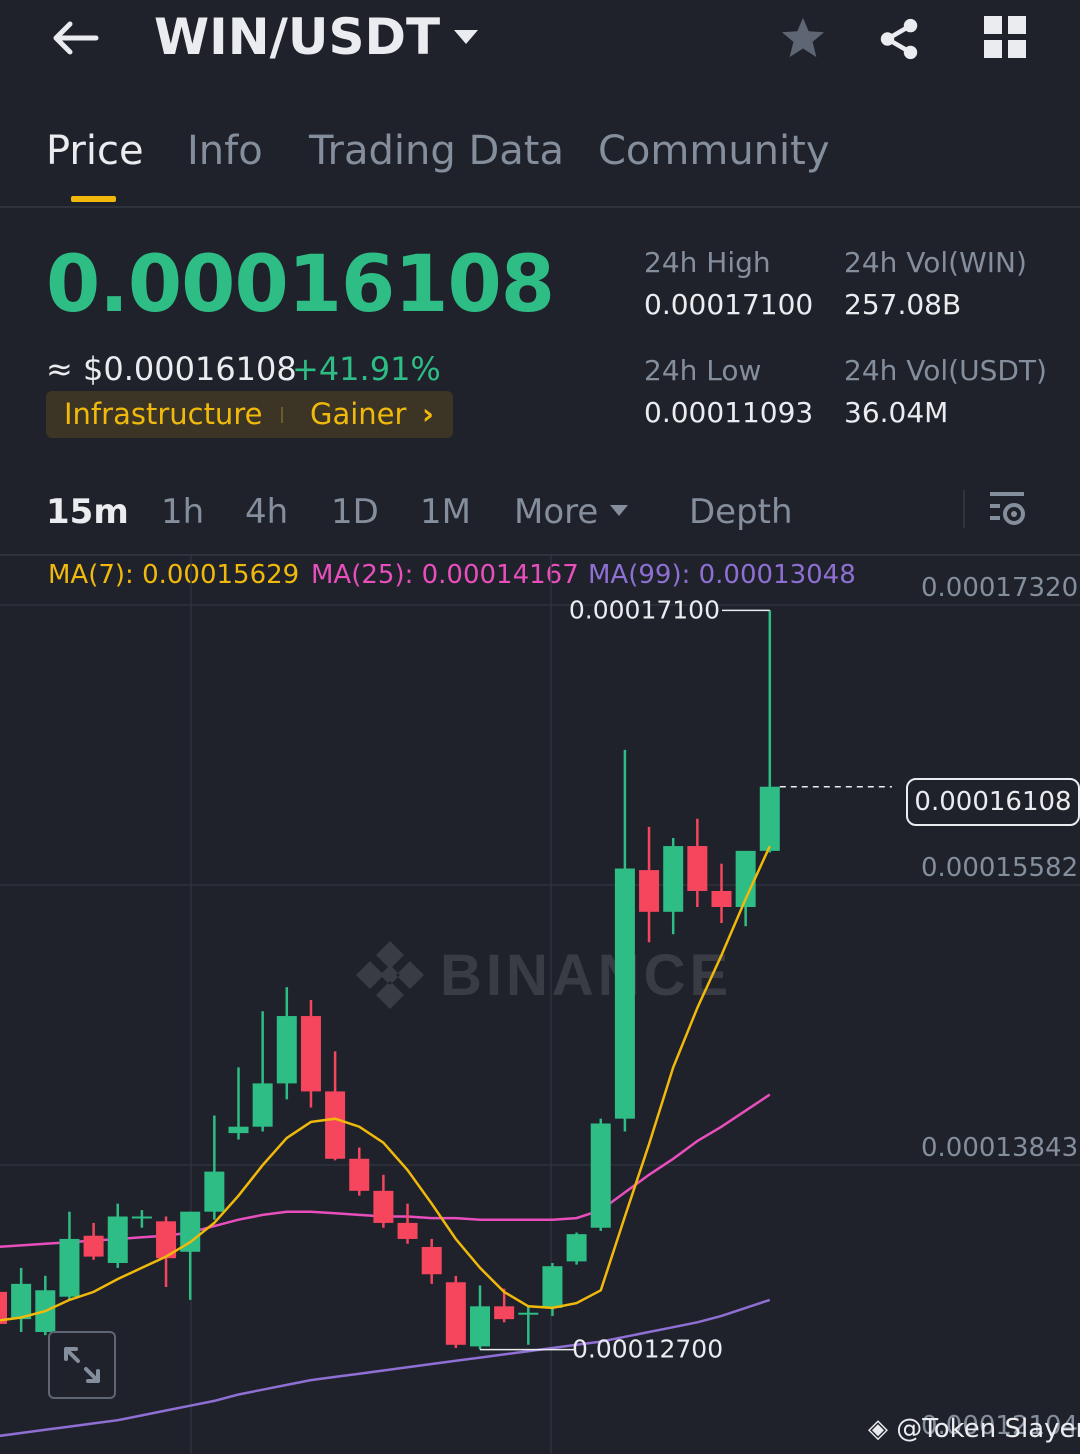  Describe the element at coordinates (714, 151) in the screenshot. I see `tab-community: Community` at that location.